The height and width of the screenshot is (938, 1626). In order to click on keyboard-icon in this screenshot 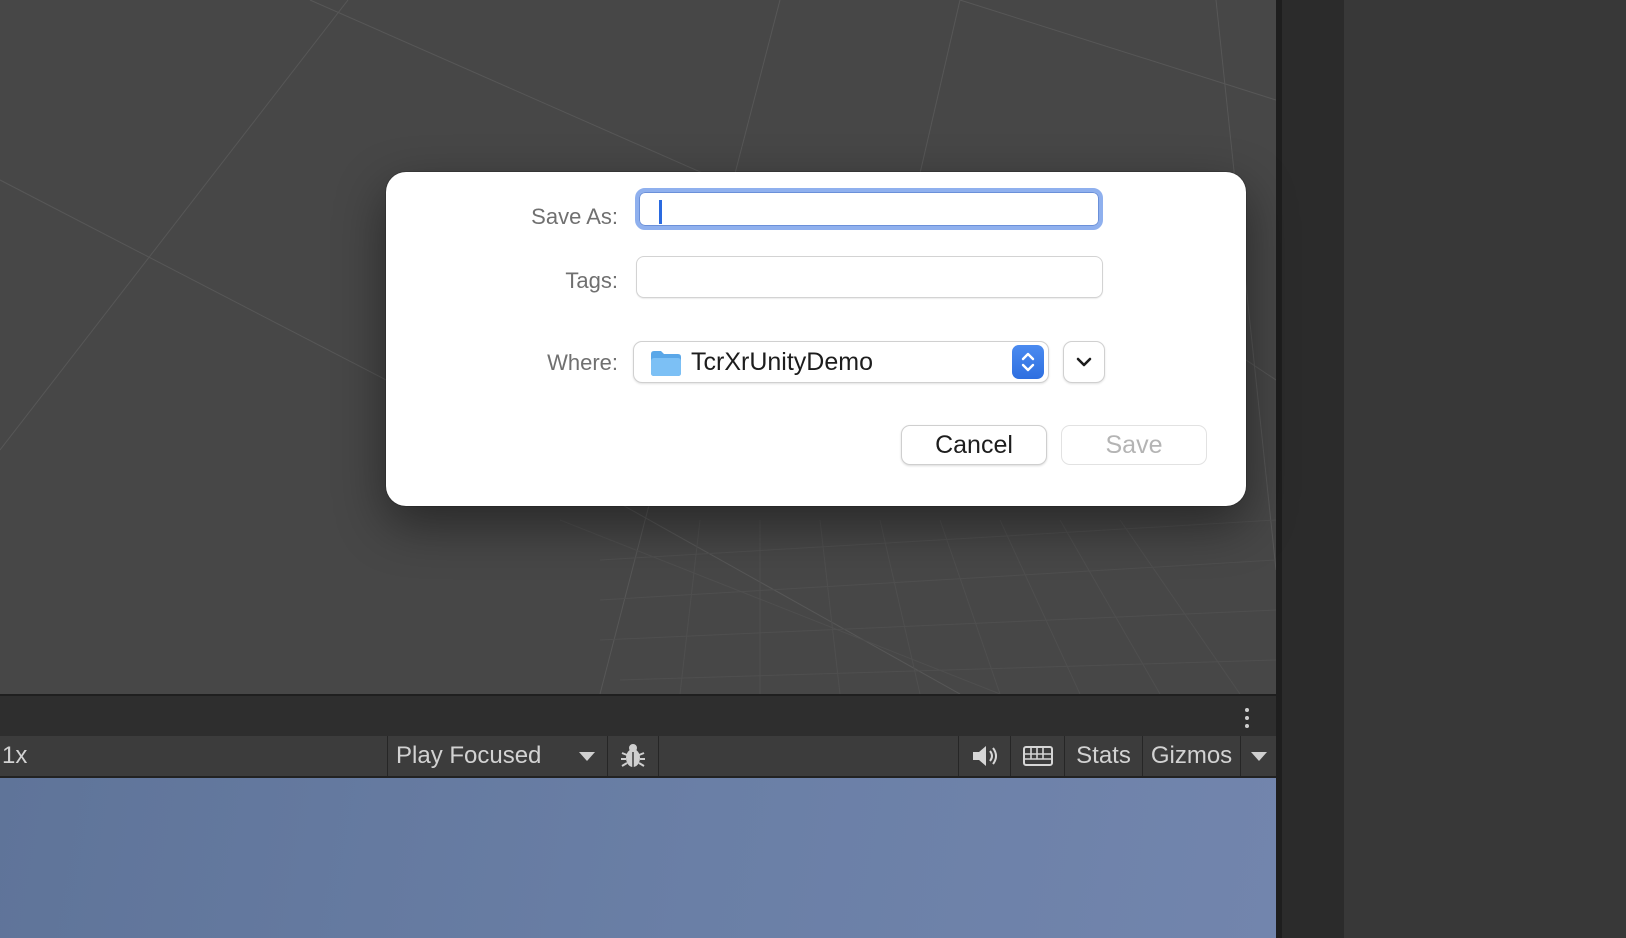, I will do `click(1037, 756)`.